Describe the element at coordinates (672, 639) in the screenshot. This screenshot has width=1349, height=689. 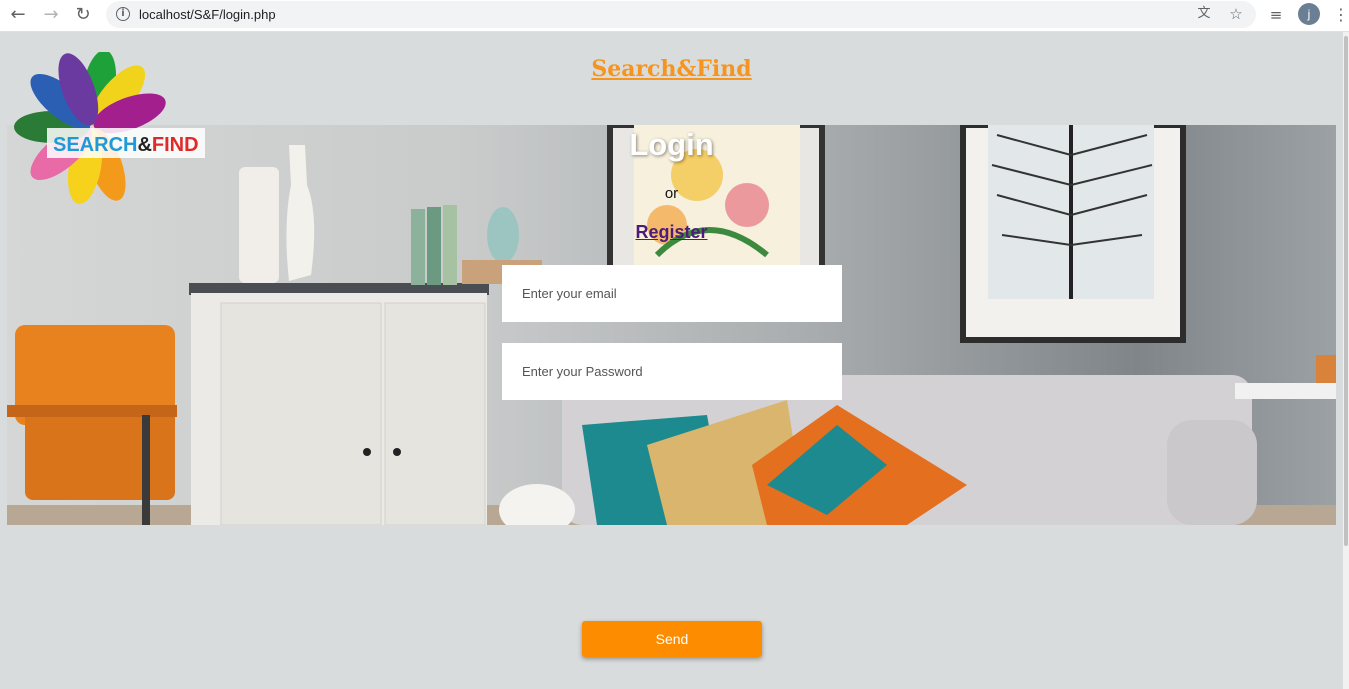
I see `send-button: Send` at that location.